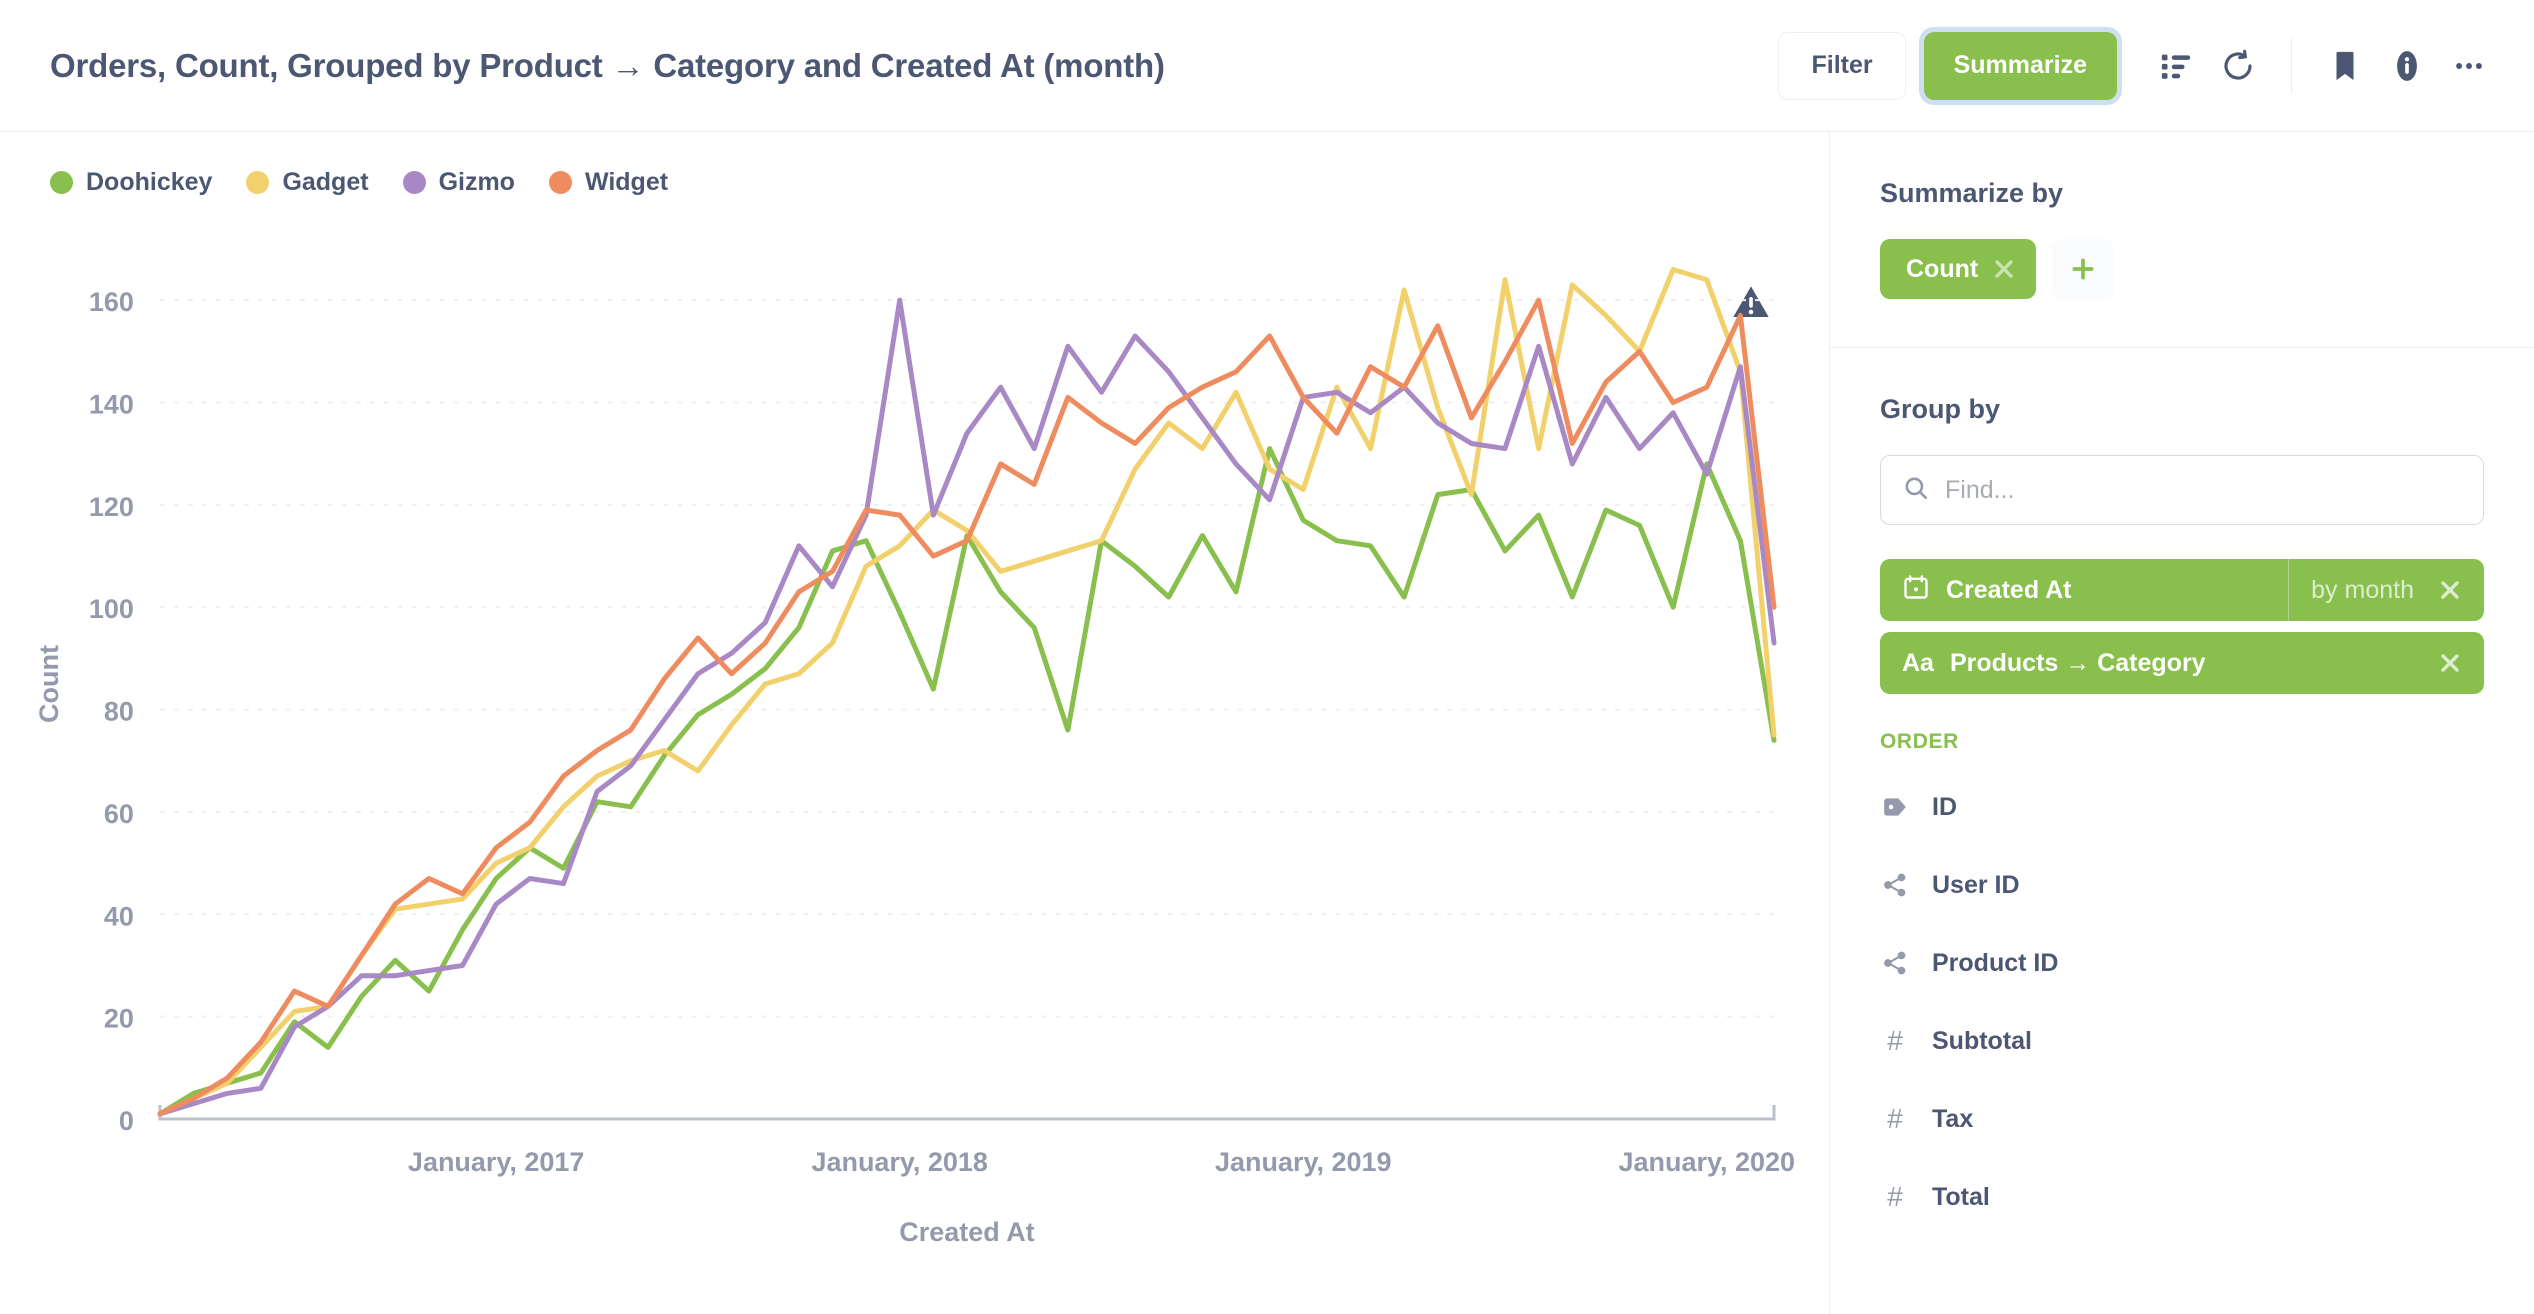 Image resolution: width=2534 pixels, height=1314 pixels. What do you see at coordinates (2139, 65) in the screenshot?
I see `header-actions: Filter Summarize` at bounding box center [2139, 65].